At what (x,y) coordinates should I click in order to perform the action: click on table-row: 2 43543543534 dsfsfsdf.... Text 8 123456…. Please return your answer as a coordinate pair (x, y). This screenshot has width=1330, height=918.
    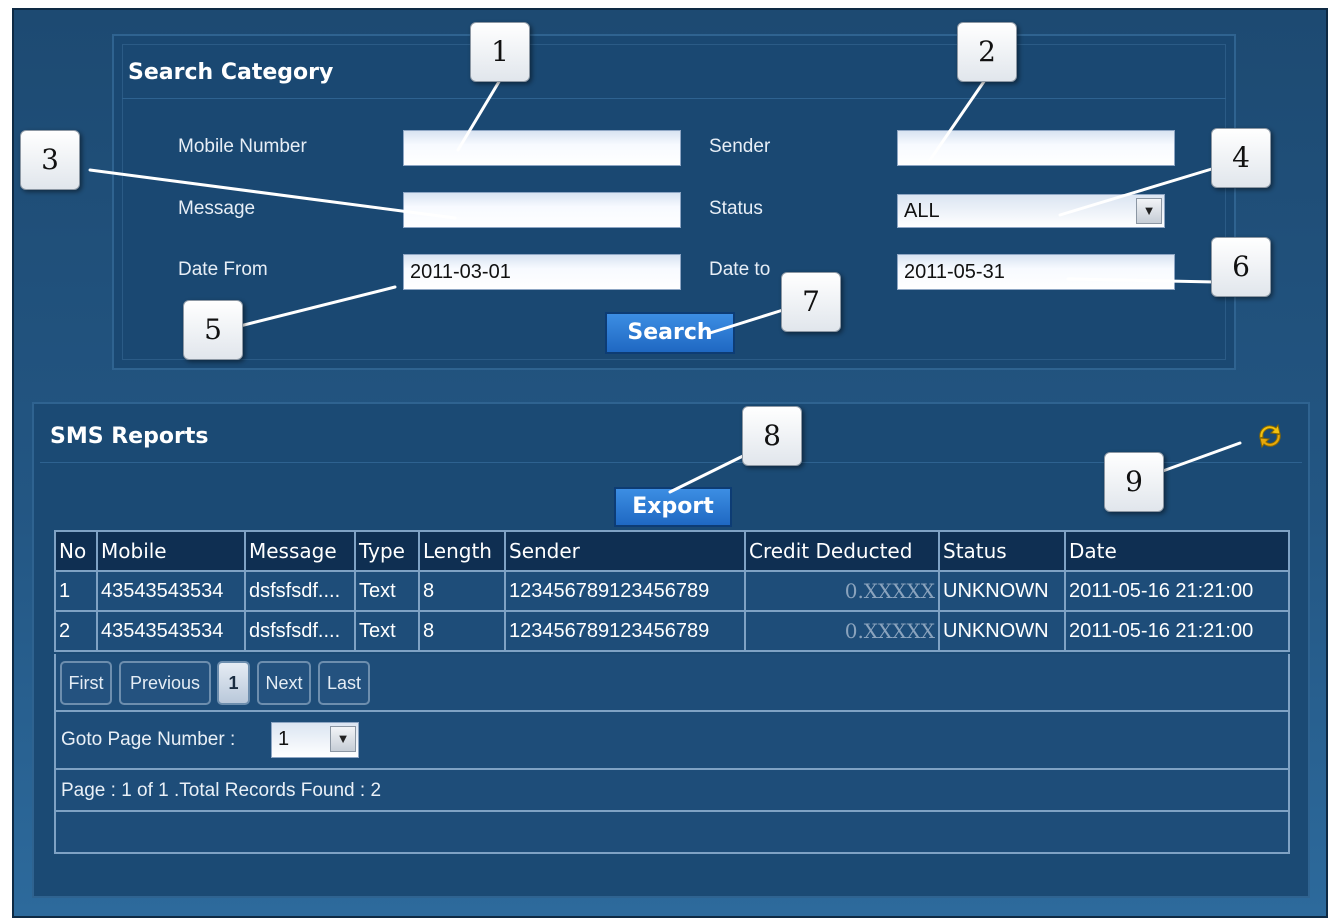
    Looking at the image, I should click on (672, 631).